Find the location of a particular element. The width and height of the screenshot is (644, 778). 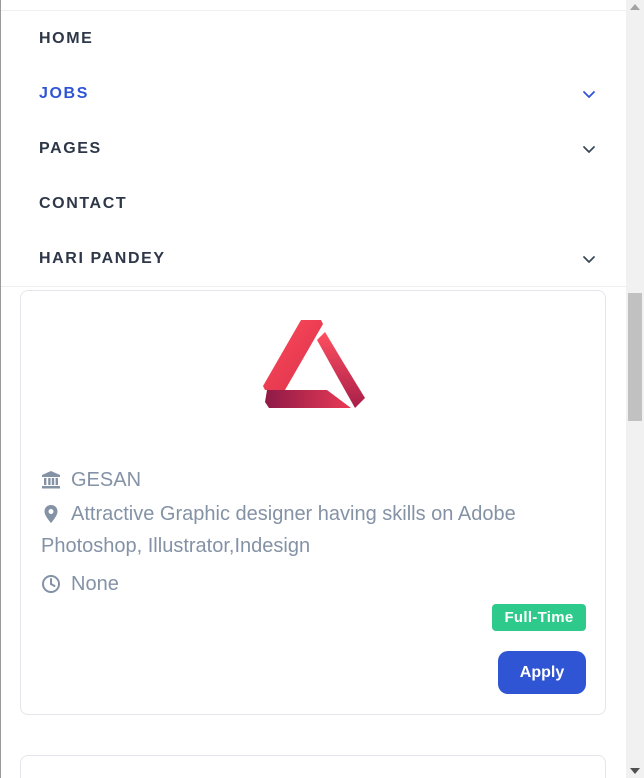

company-row: GESAN is located at coordinates (91, 480).